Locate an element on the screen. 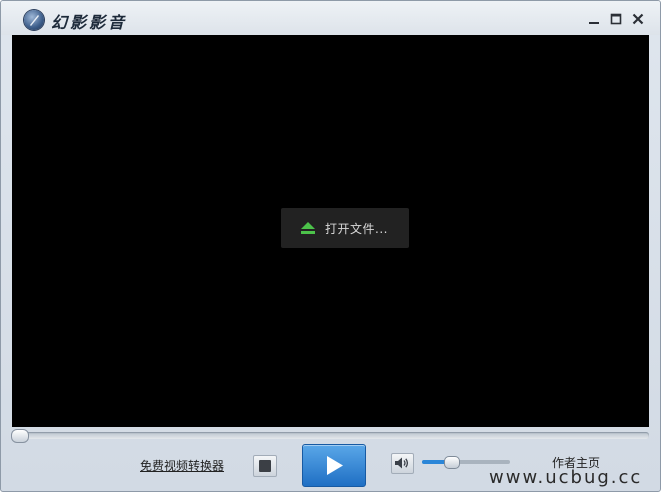  volume-slider is located at coordinates (466, 462).